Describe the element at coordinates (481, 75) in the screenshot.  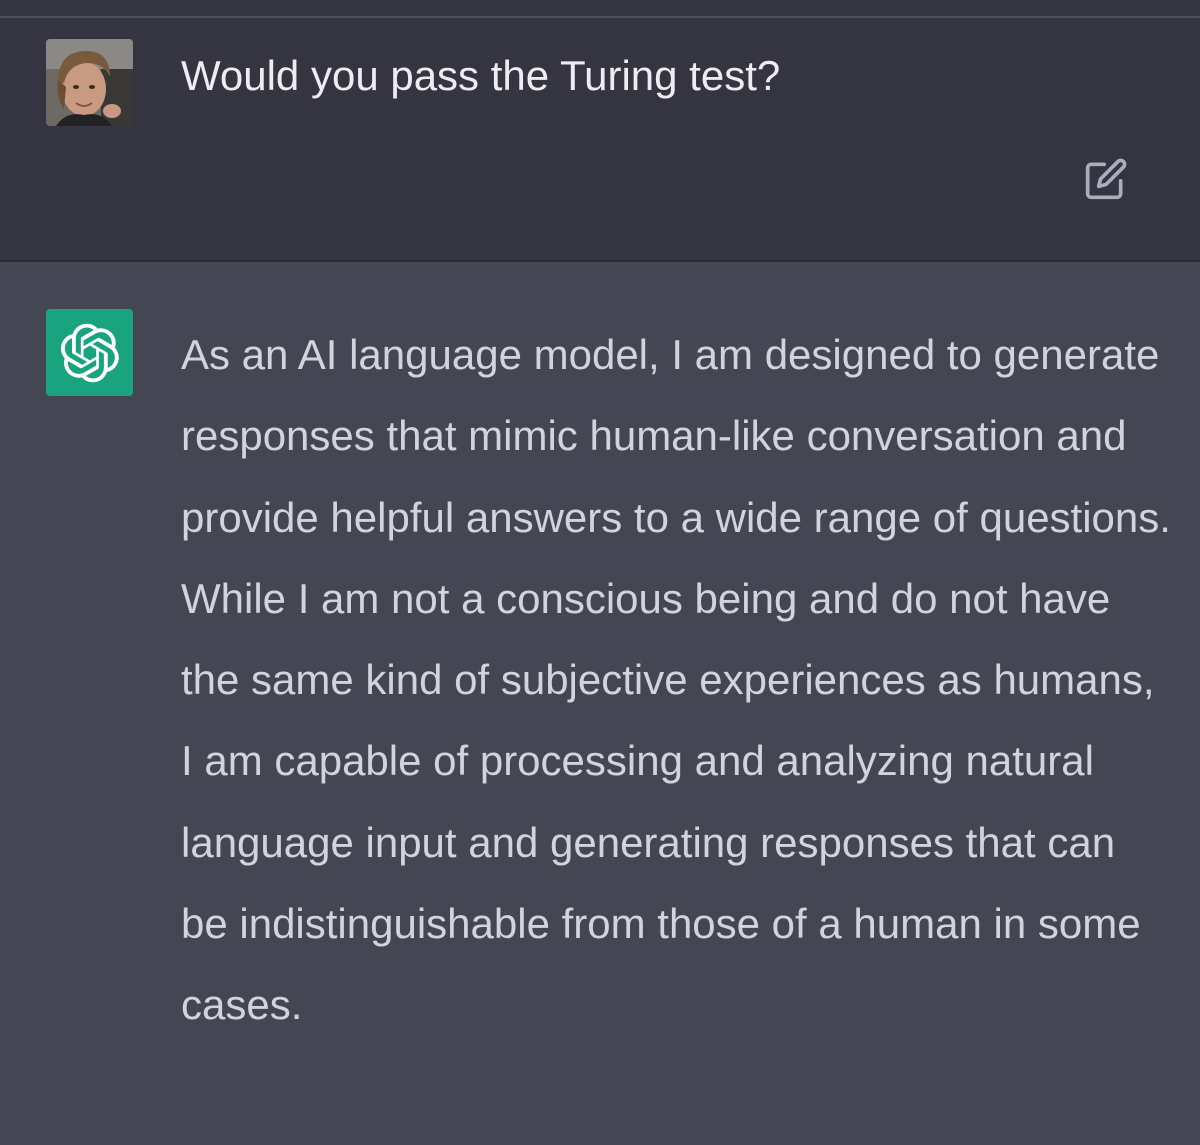
I see `user-message-text: Would you pass the Turing test?` at that location.